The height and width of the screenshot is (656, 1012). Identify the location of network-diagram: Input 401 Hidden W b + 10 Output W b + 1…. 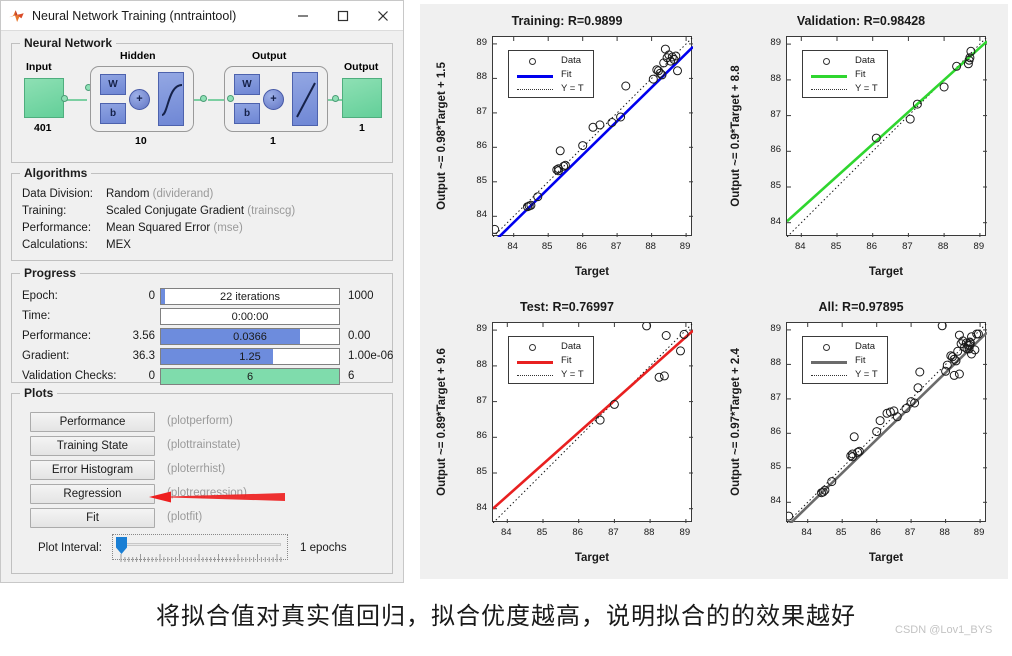
(202, 103).